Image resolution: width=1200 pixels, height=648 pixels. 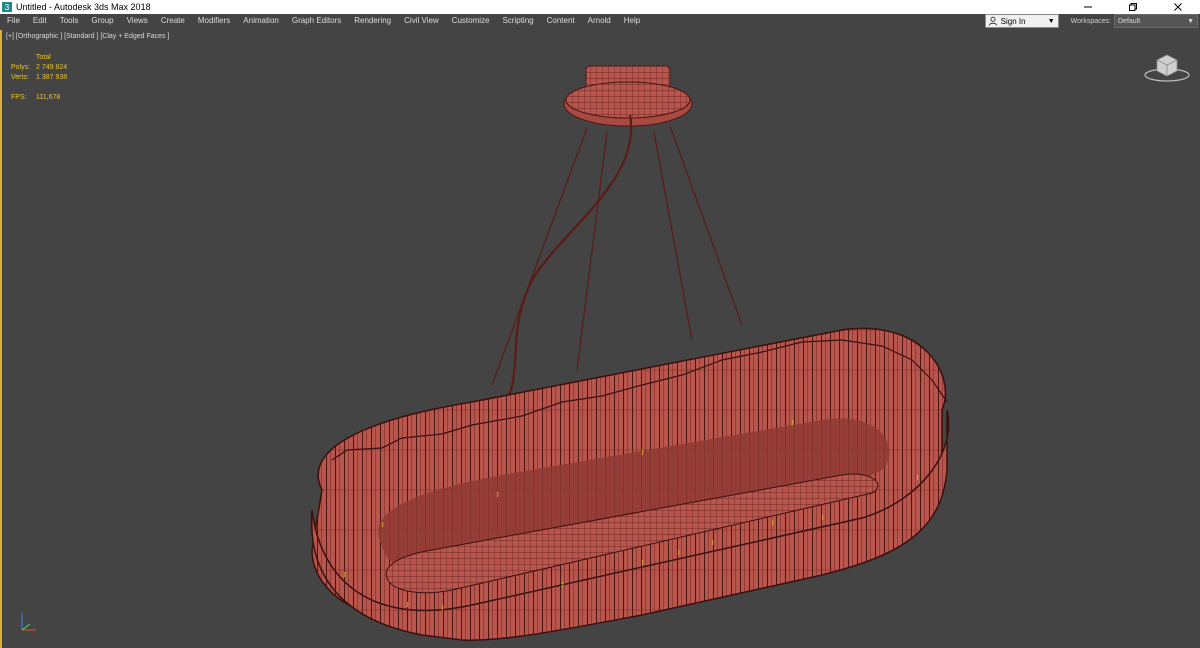 I want to click on menu-content: Content, so click(x=560, y=21).